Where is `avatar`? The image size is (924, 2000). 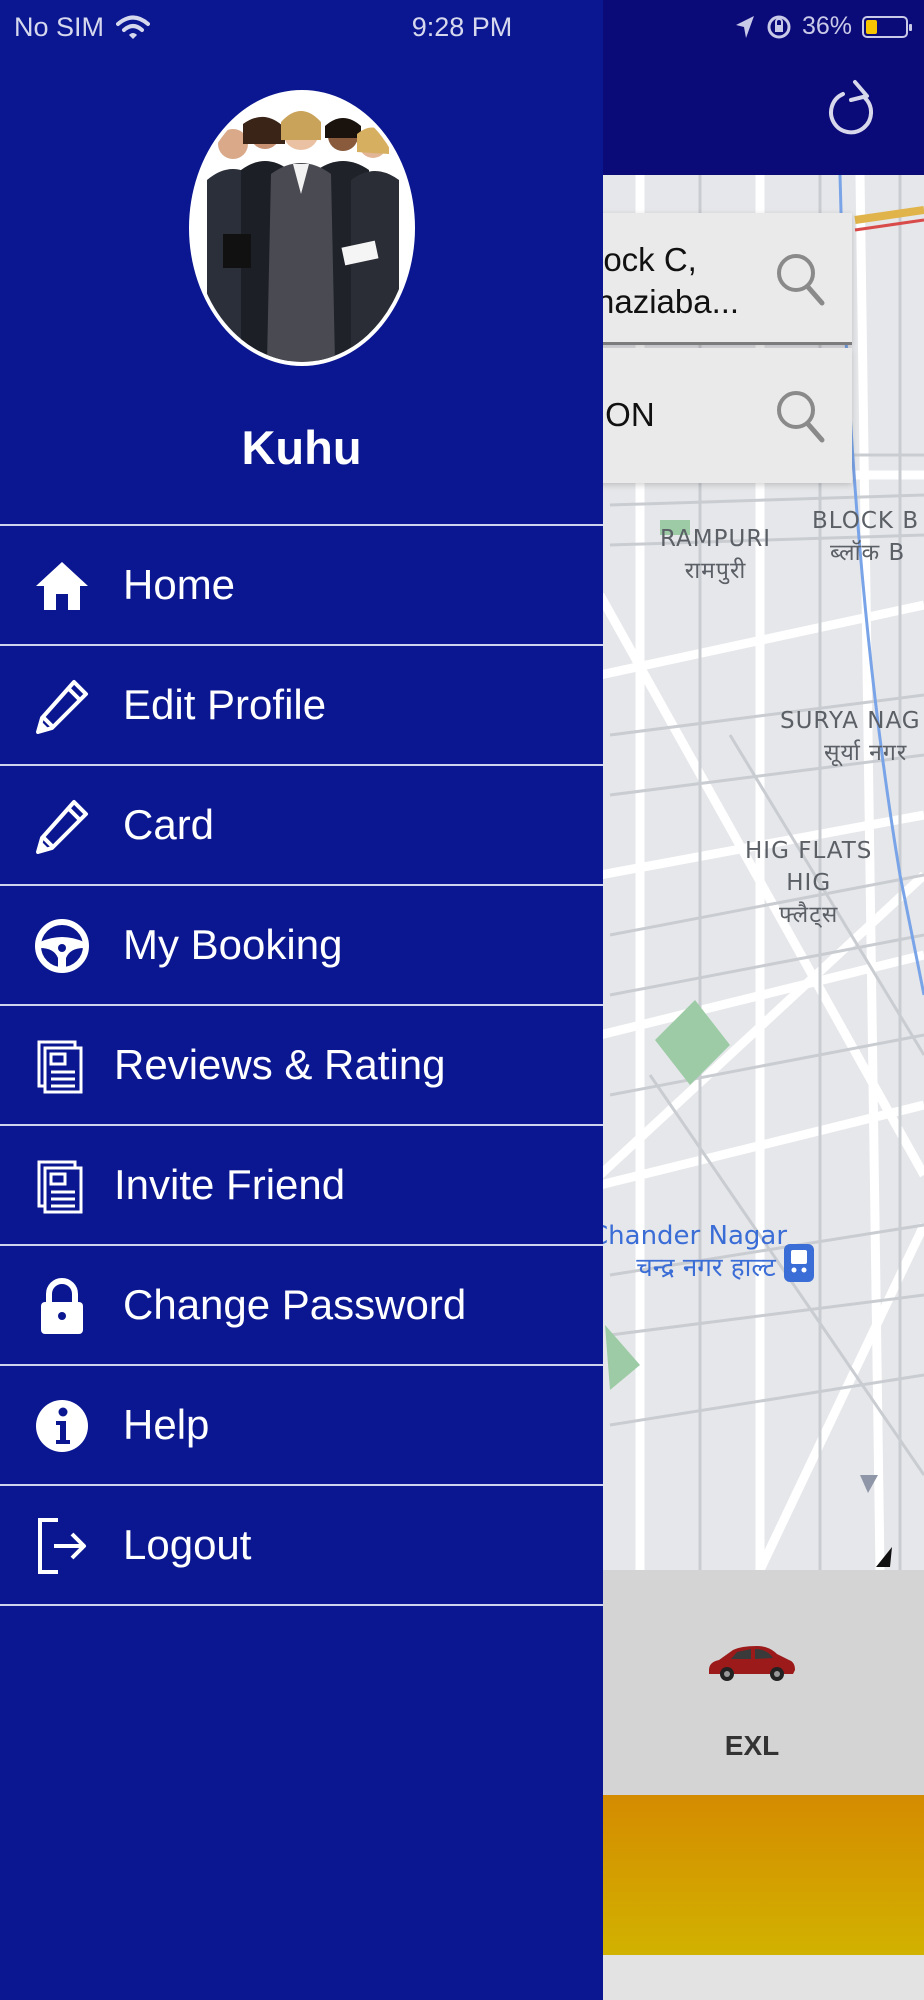
avatar is located at coordinates (302, 228).